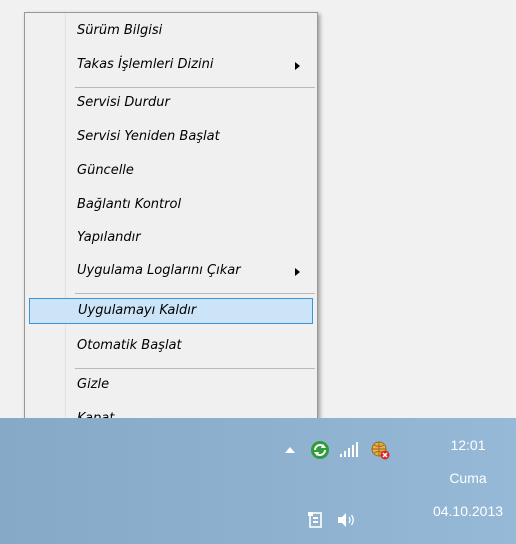 This screenshot has height=544, width=516. Describe the element at coordinates (137, 310) in the screenshot. I see `menu-item-label: Uygulamayı Kaldır` at that location.